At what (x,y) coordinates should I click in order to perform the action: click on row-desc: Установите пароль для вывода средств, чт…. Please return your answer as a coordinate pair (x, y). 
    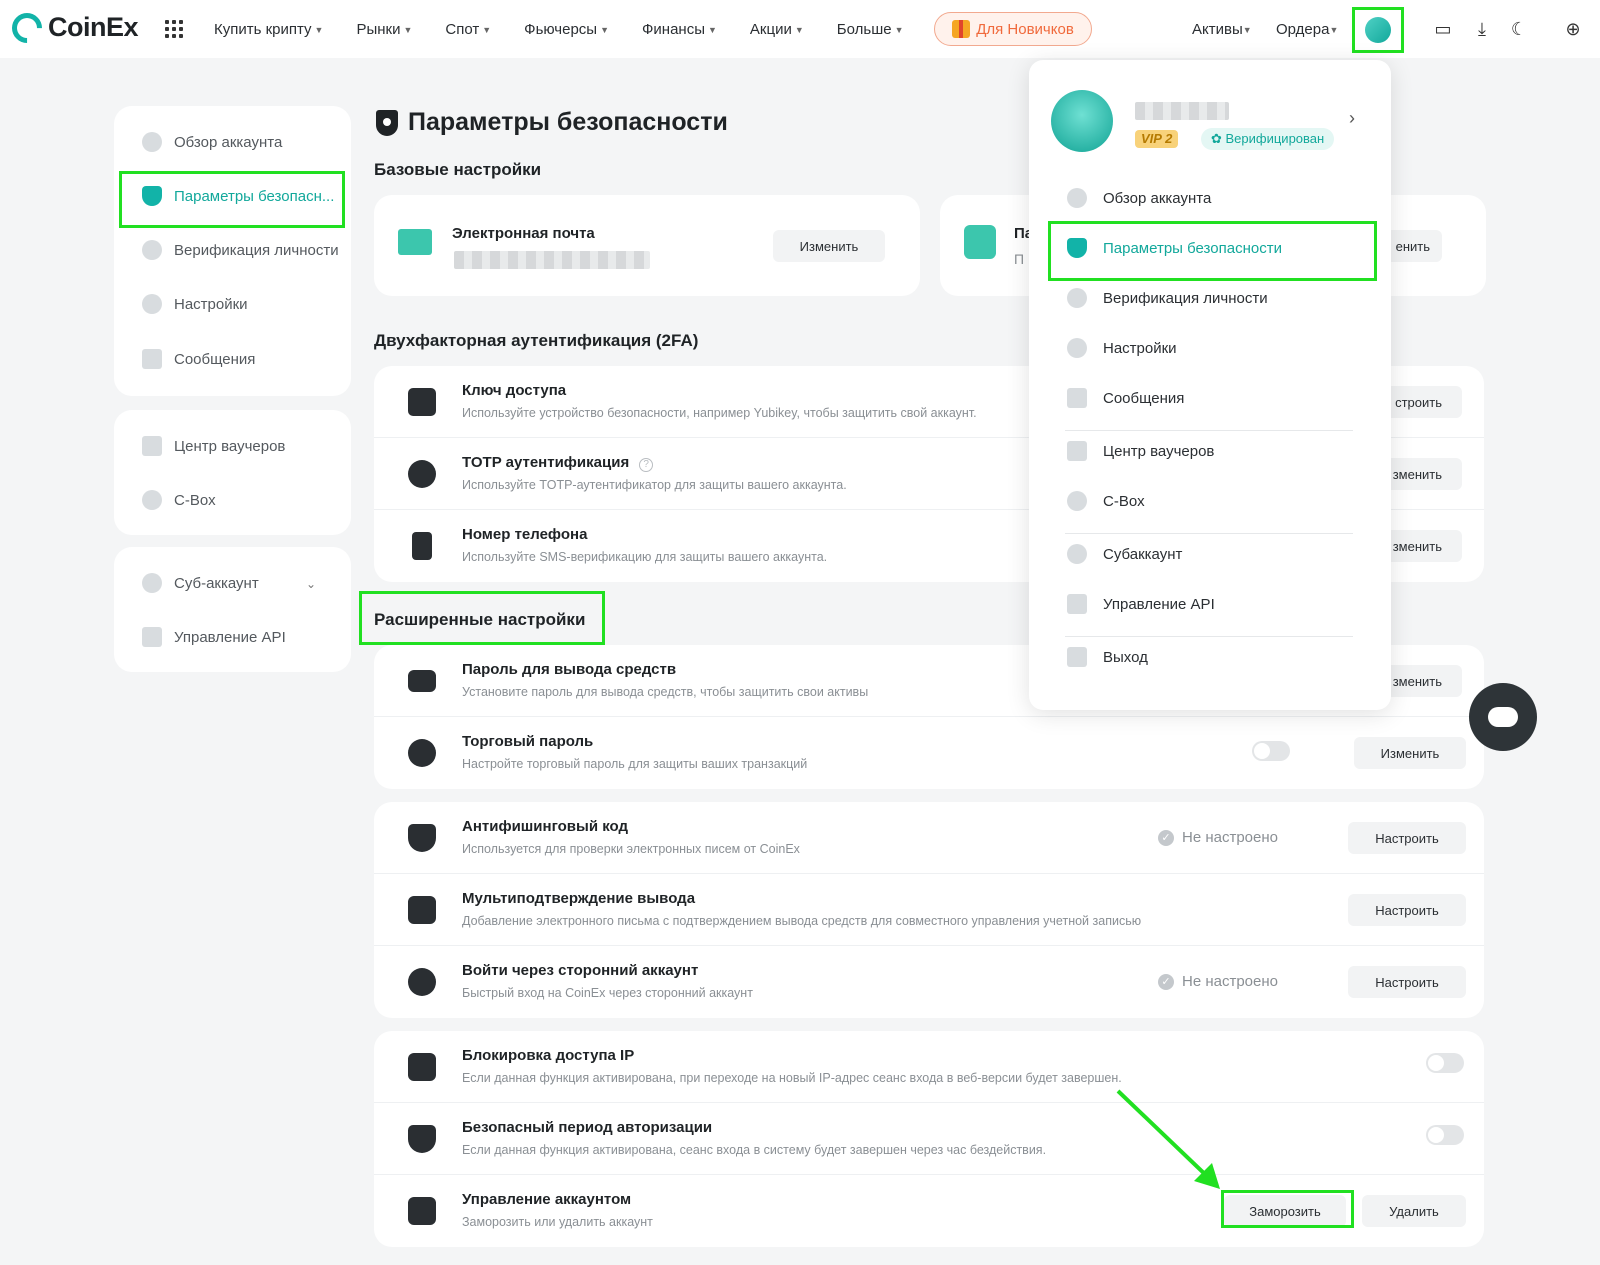
    Looking at the image, I should click on (665, 692).